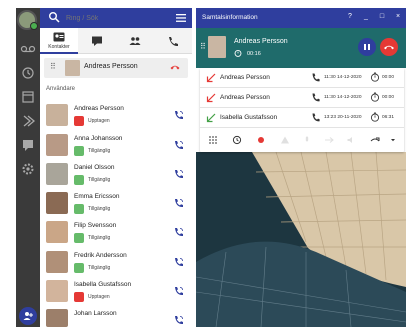  Describe the element at coordinates (238, 53) in the screenshot. I see `timer-icon` at that location.